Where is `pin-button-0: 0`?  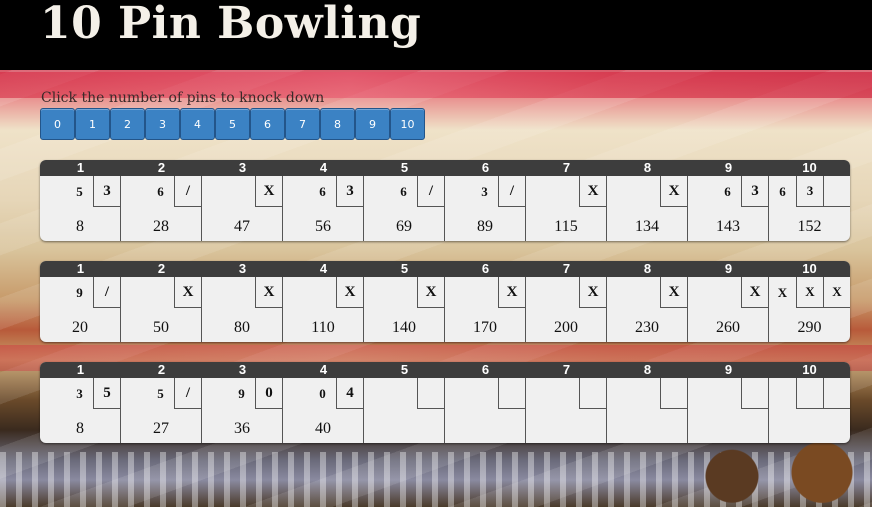 pin-button-0: 0 is located at coordinates (57, 124).